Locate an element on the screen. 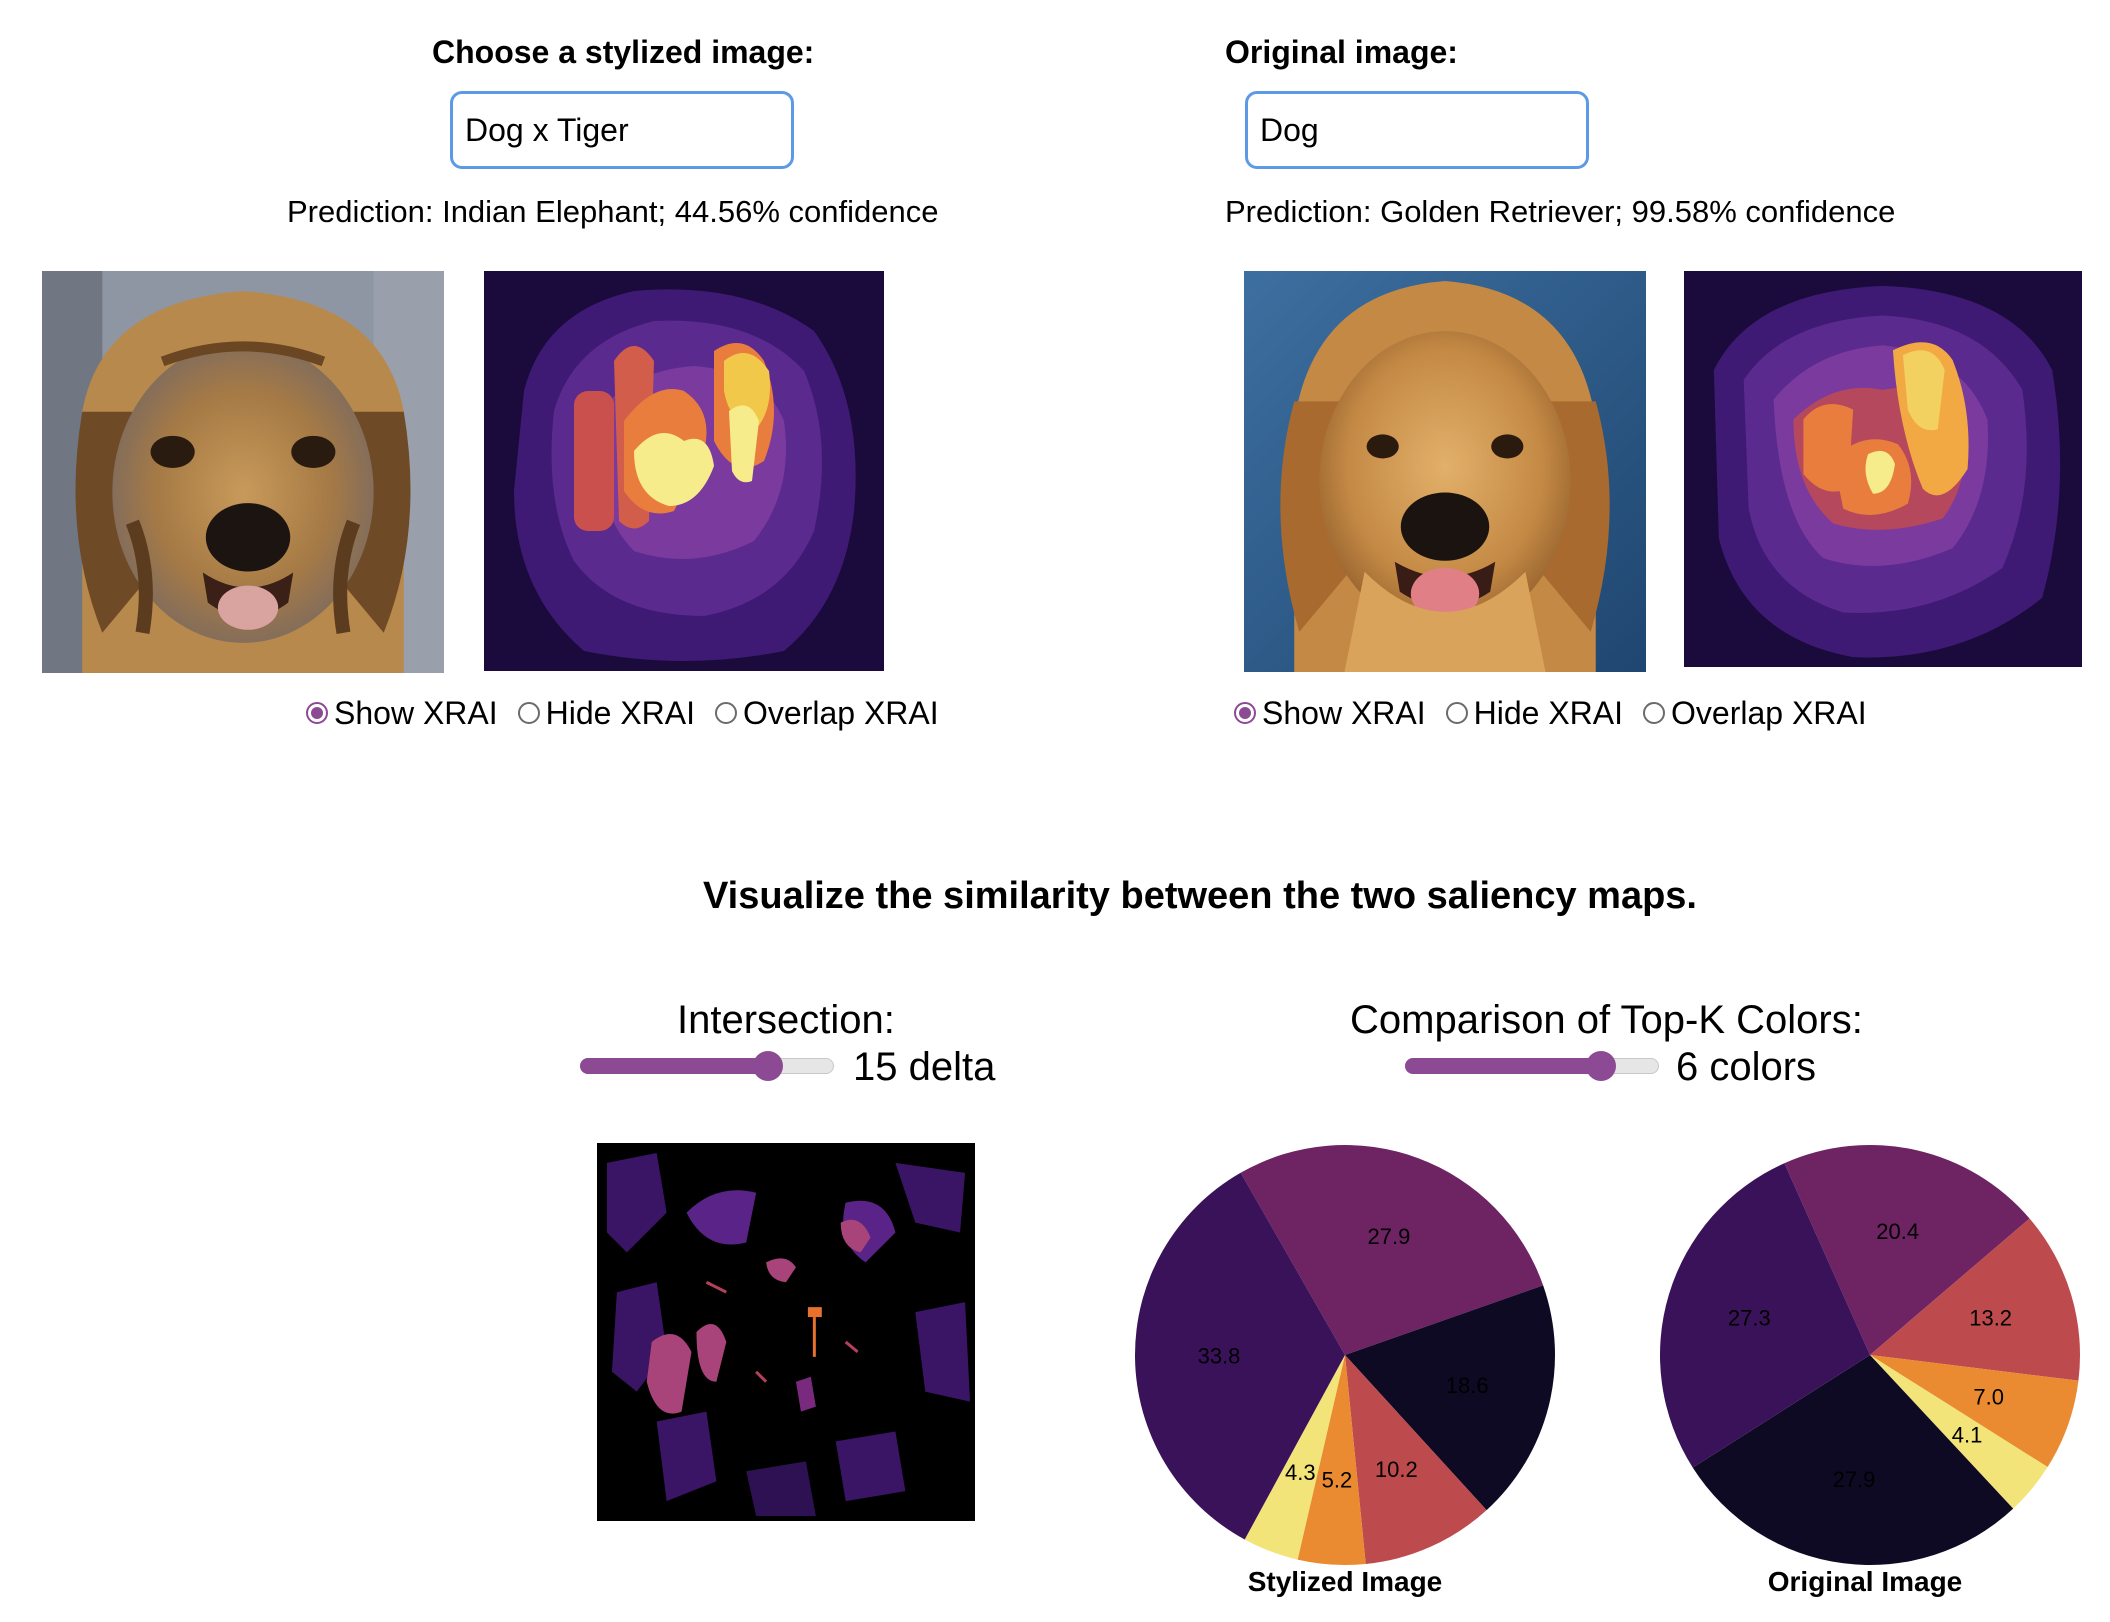 The height and width of the screenshot is (1622, 2110). stylized-overlap-xrai-radio is located at coordinates (726, 713).